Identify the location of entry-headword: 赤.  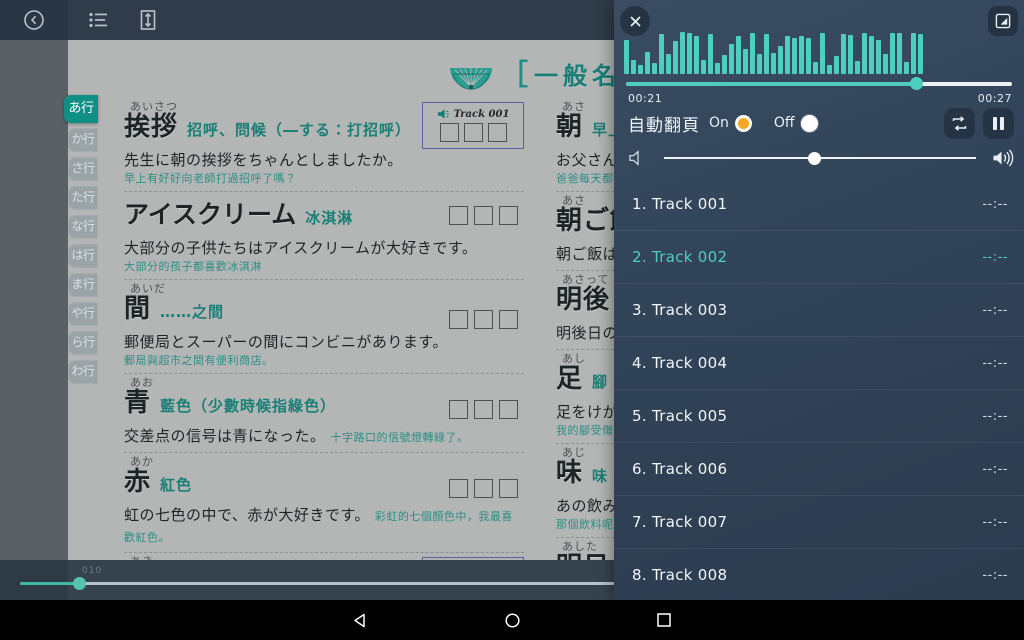
(138, 482).